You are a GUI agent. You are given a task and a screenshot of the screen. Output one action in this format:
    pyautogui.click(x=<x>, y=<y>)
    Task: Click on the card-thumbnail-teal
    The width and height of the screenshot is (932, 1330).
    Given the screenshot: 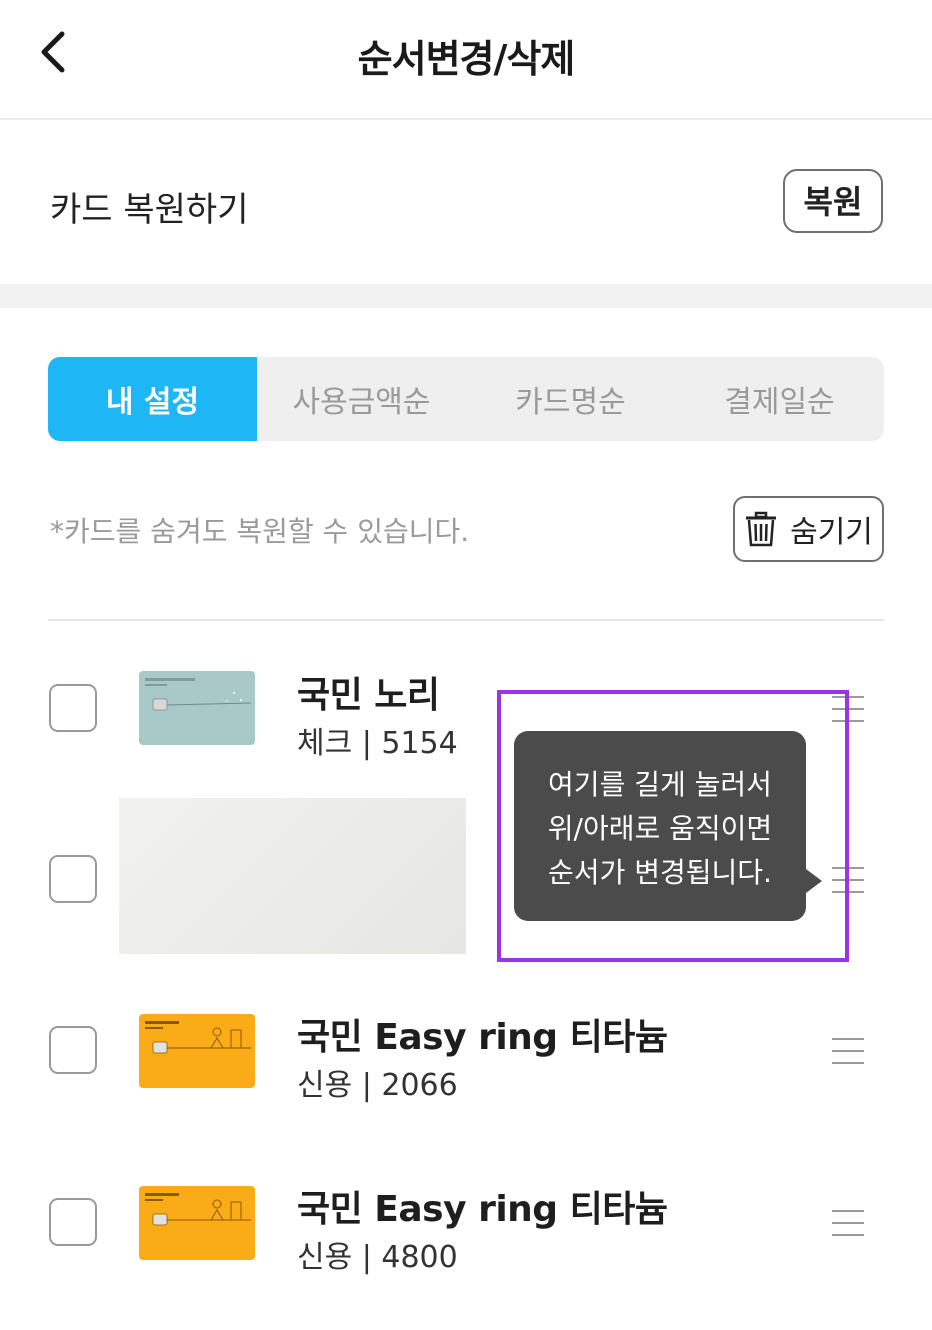 What is the action you would take?
    pyautogui.click(x=197, y=708)
    